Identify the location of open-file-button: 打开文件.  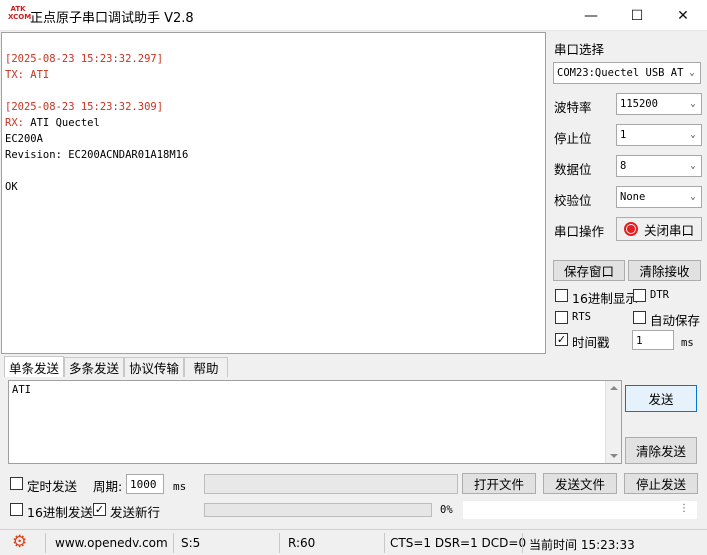
(499, 483).